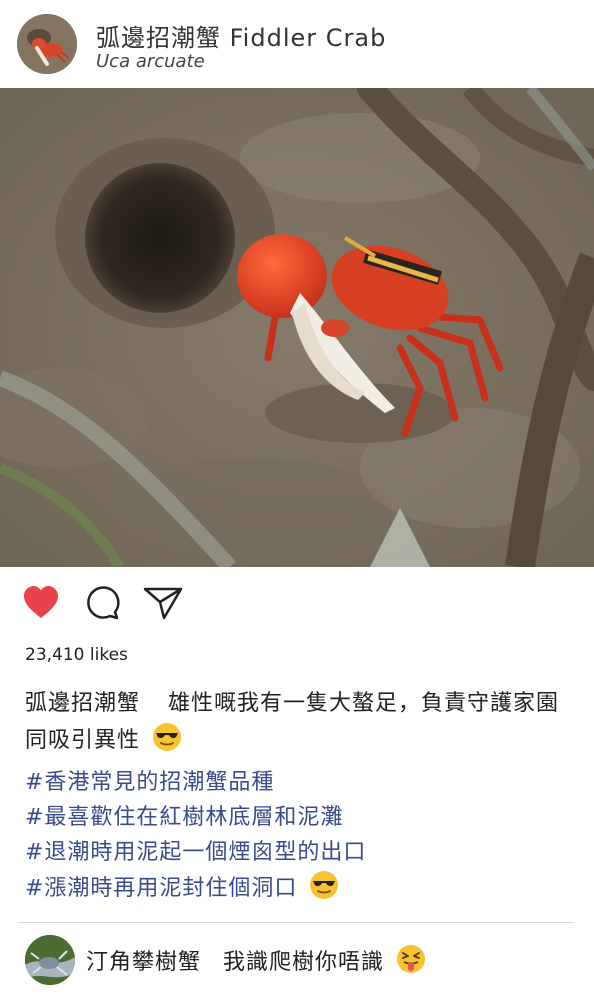 Image resolution: width=594 pixels, height=1000 pixels. Describe the element at coordinates (161, 888) in the screenshot. I see `hashtag-link-text: #漲潮時再用泥封住個洞口` at that location.